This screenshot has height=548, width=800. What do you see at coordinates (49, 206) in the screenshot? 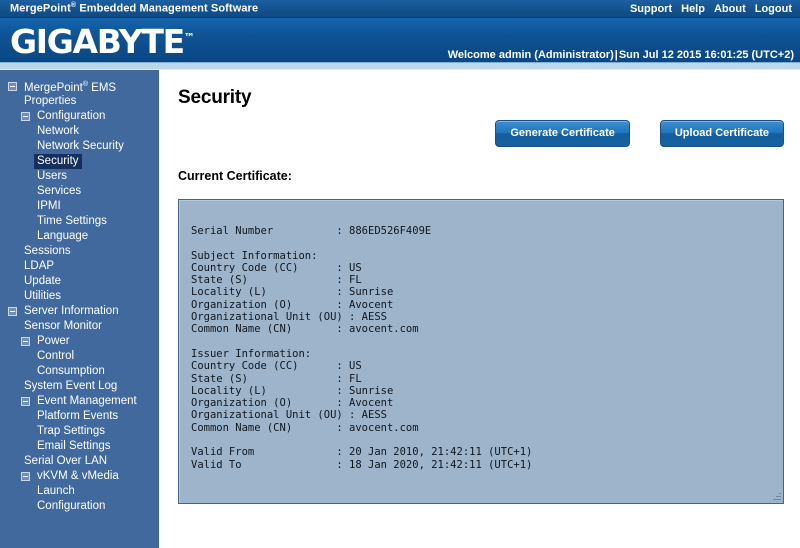
I see `sidebar-item-label: IPMI` at bounding box center [49, 206].